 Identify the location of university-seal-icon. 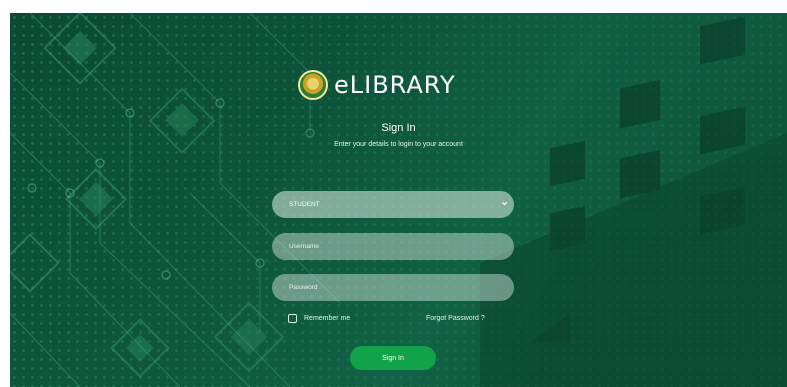
(313, 85).